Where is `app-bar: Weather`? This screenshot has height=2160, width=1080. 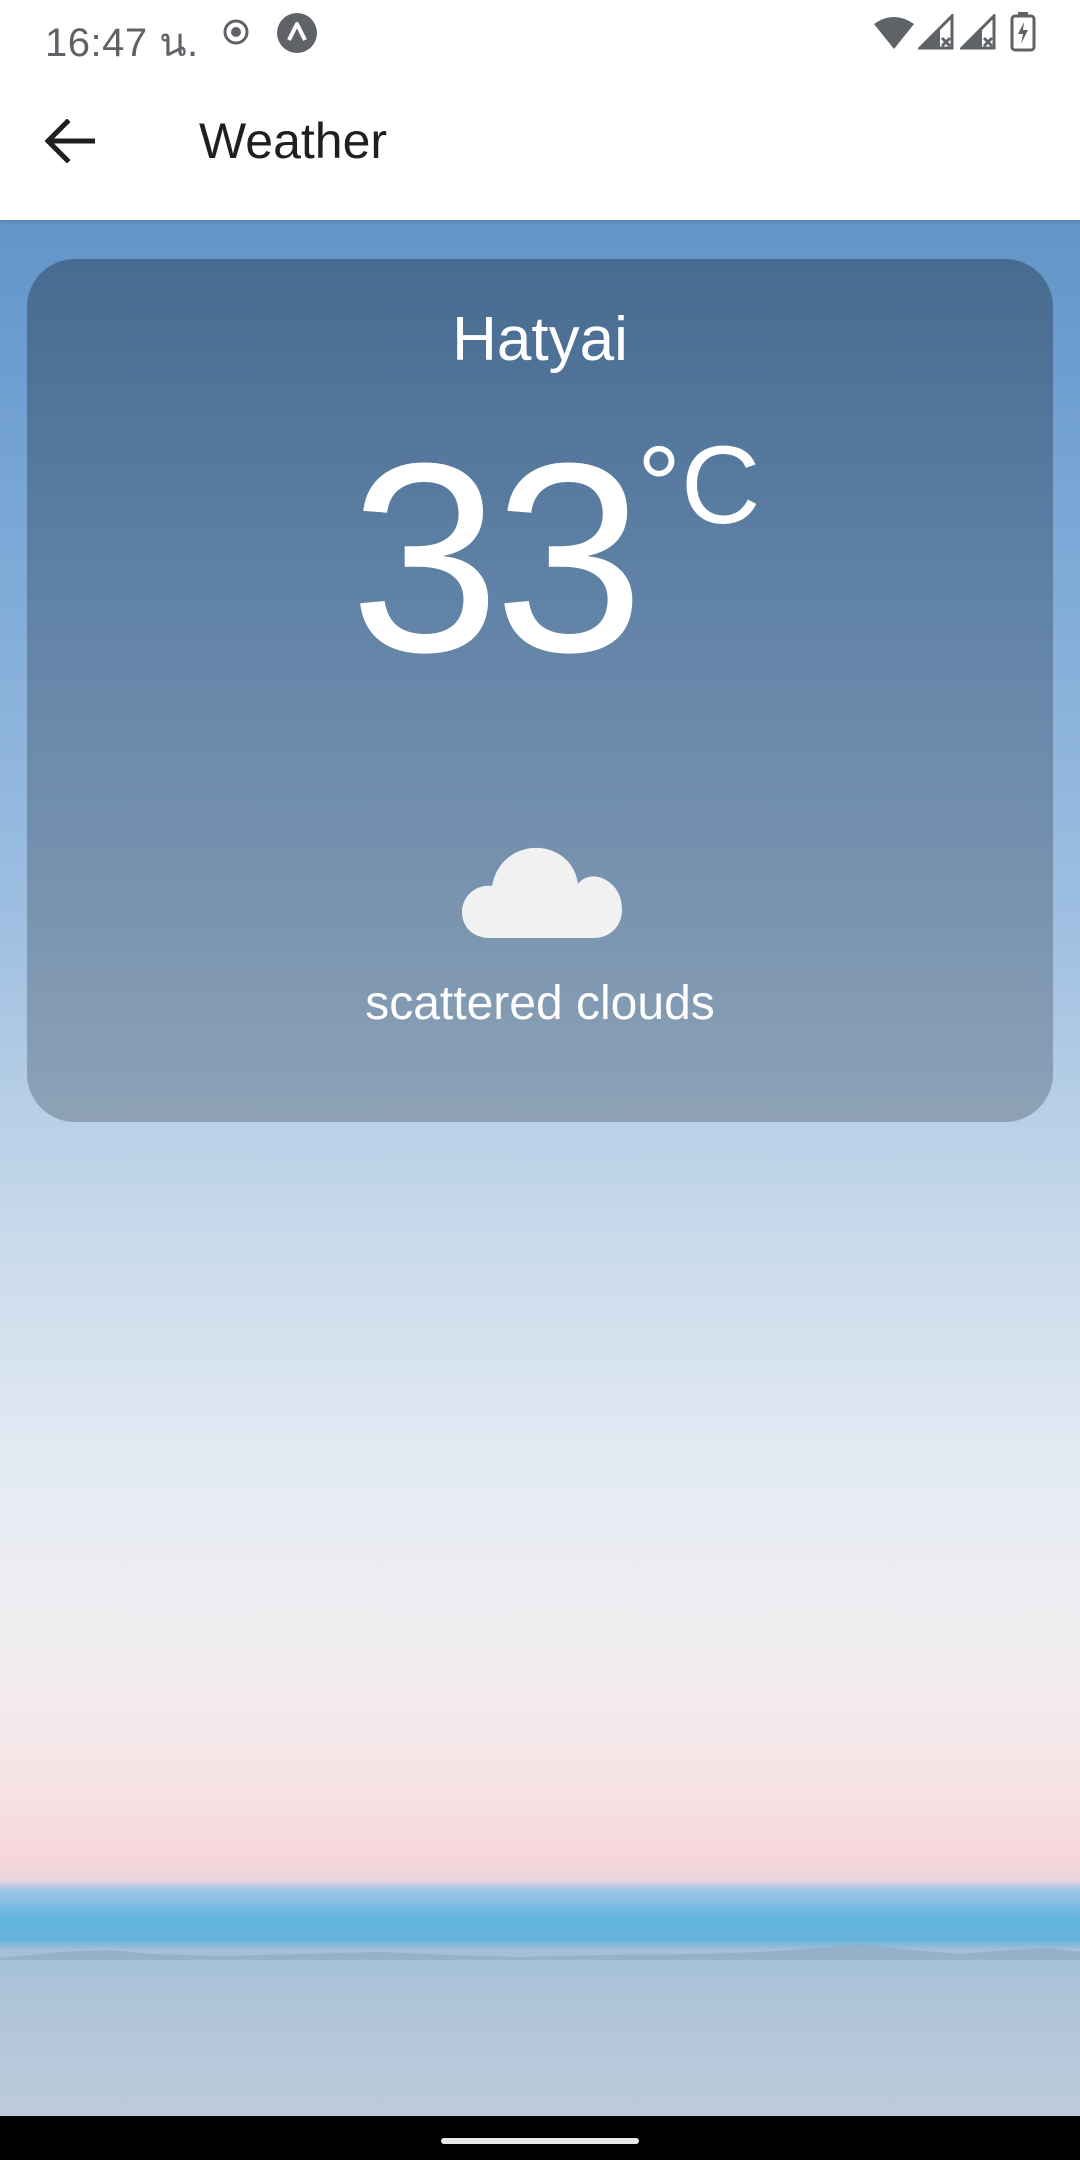
app-bar: Weather is located at coordinates (540, 143).